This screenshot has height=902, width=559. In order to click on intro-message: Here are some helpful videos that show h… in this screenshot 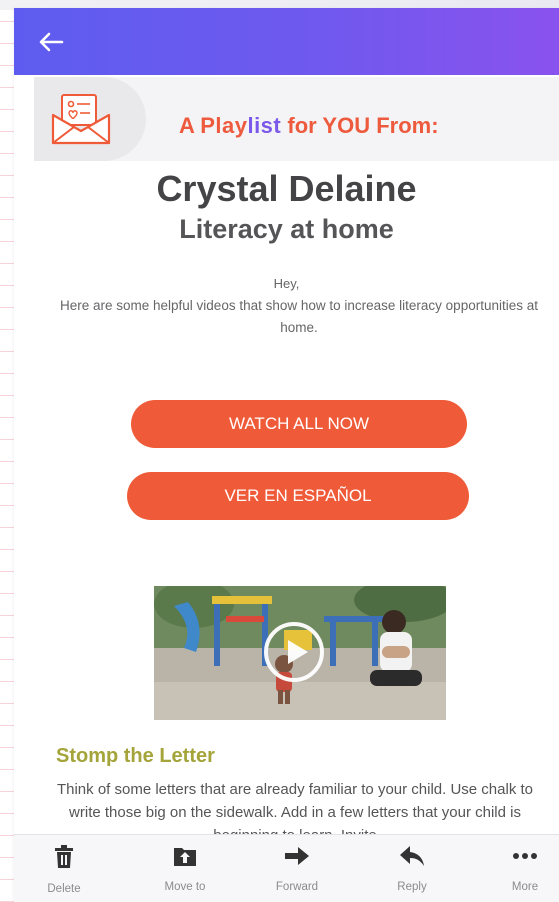, I will do `click(298, 316)`.